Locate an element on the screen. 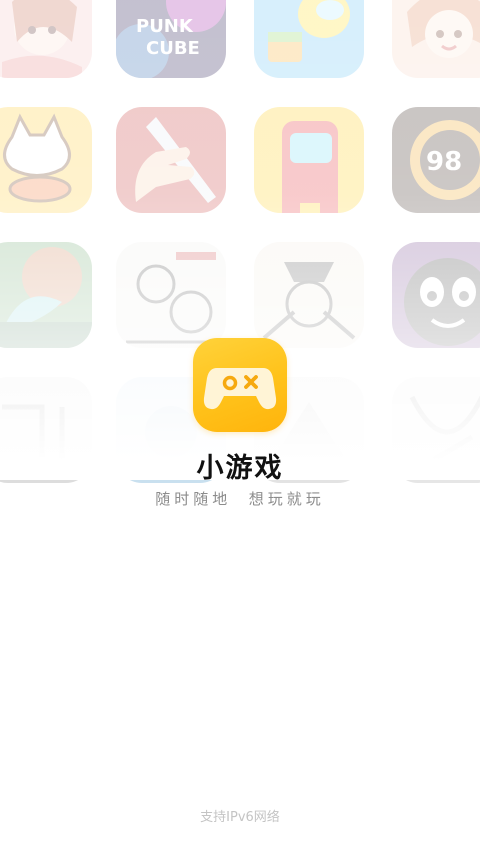 This screenshot has width=480, height=853. detective-comic-game-icon is located at coordinates (171, 295).